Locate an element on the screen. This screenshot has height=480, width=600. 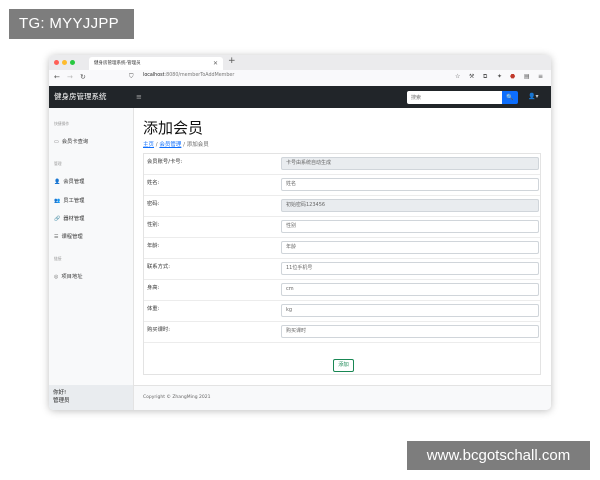
classes-field: 购买课时 is located at coordinates (410, 331).